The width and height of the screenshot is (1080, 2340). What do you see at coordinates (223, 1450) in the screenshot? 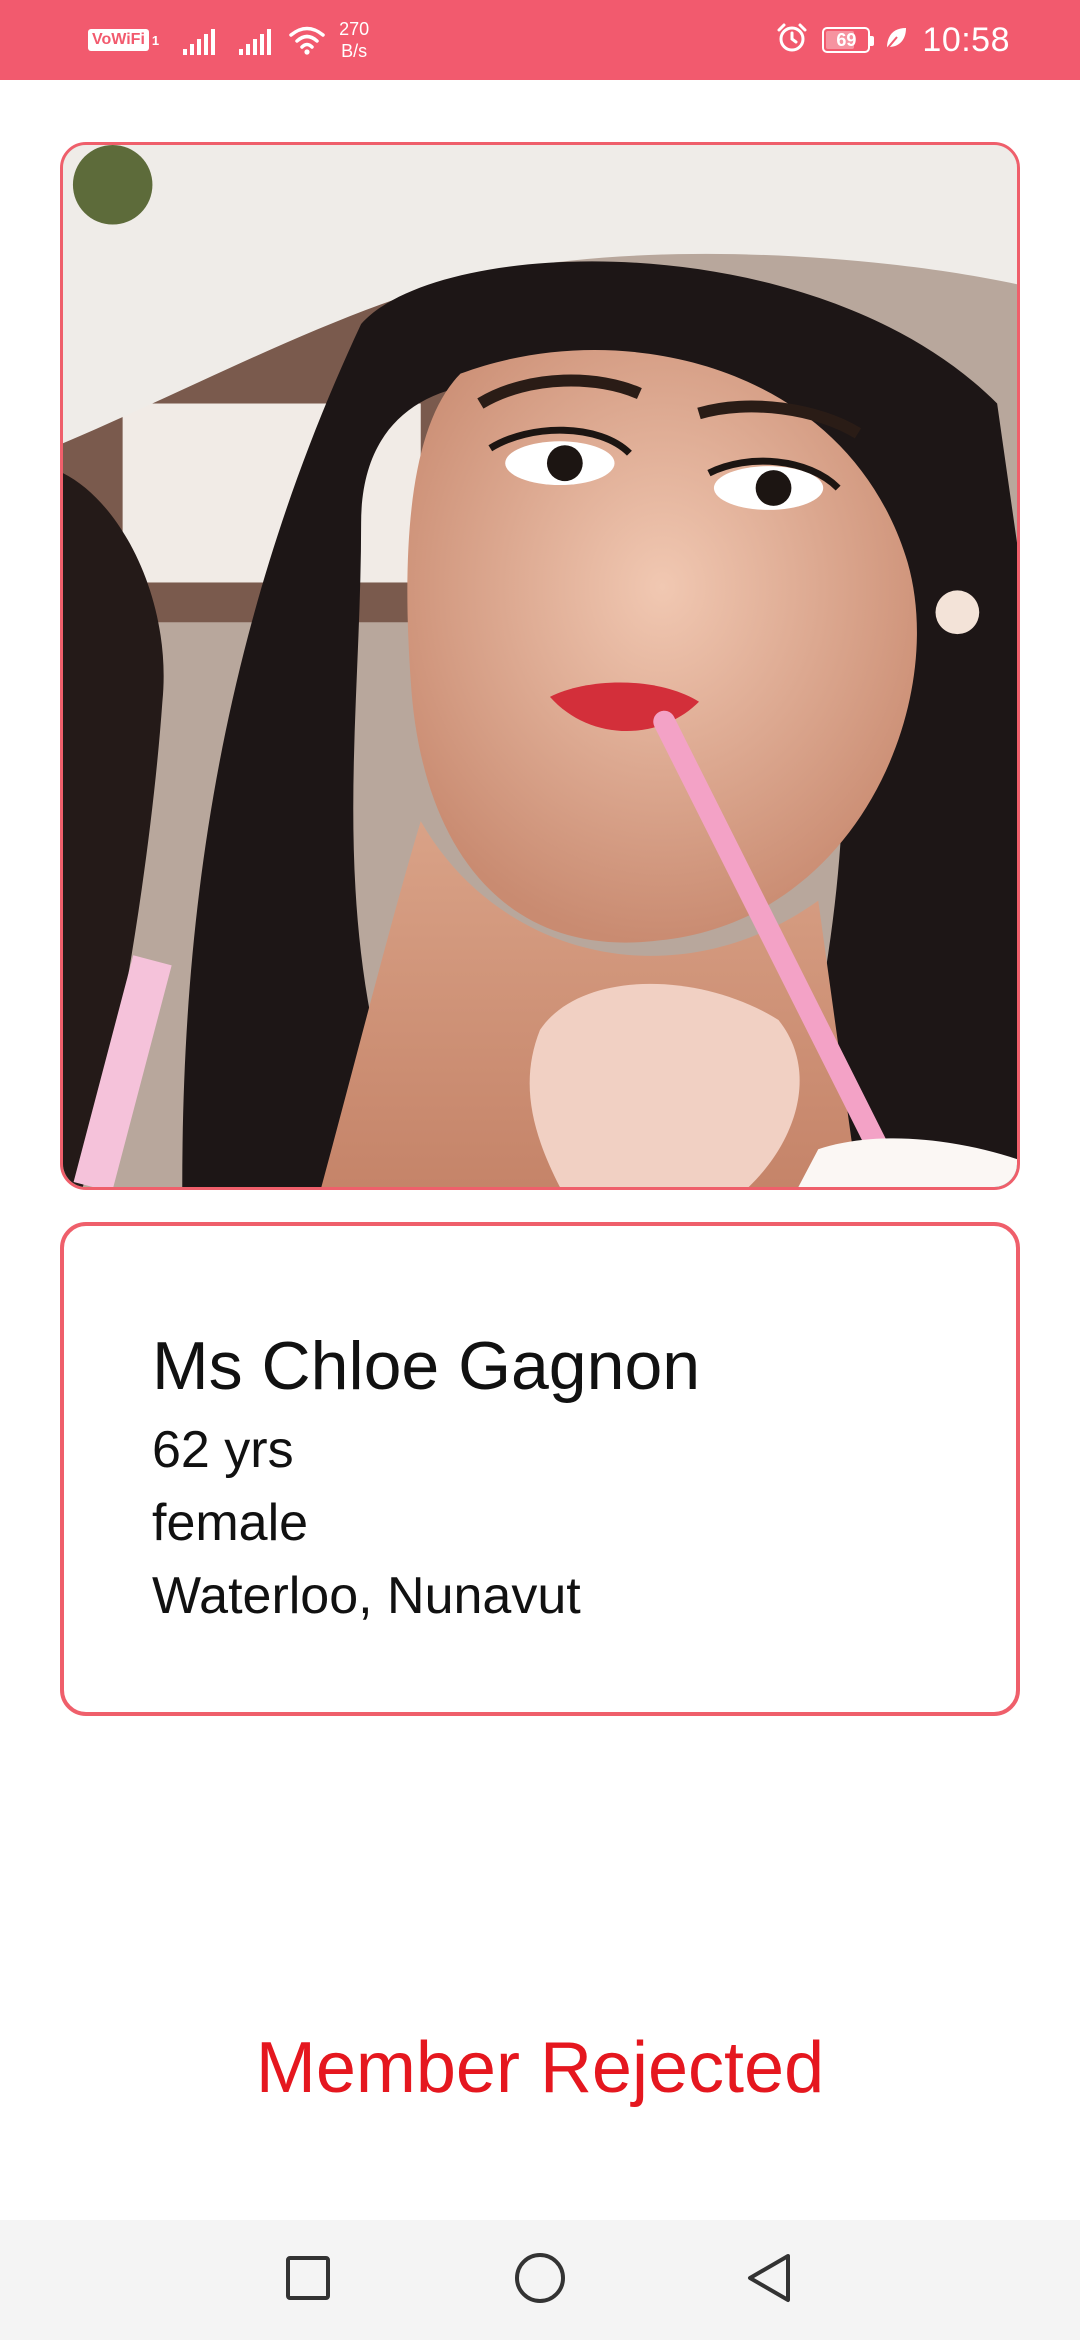
I see `profile-age: 62 yrs` at bounding box center [223, 1450].